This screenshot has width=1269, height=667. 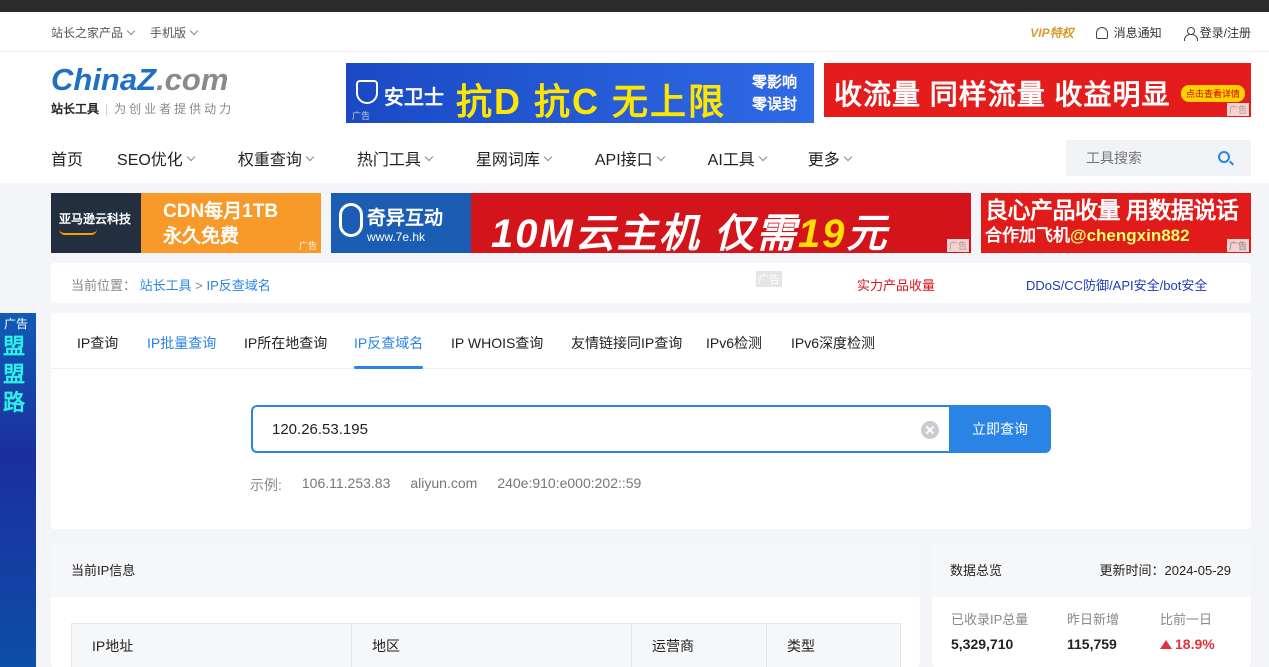 I want to click on ad-banner-anweishi: 安卫士 抗D 抗C 无上限 零影响 零误封 广告, so click(x=580, y=93).